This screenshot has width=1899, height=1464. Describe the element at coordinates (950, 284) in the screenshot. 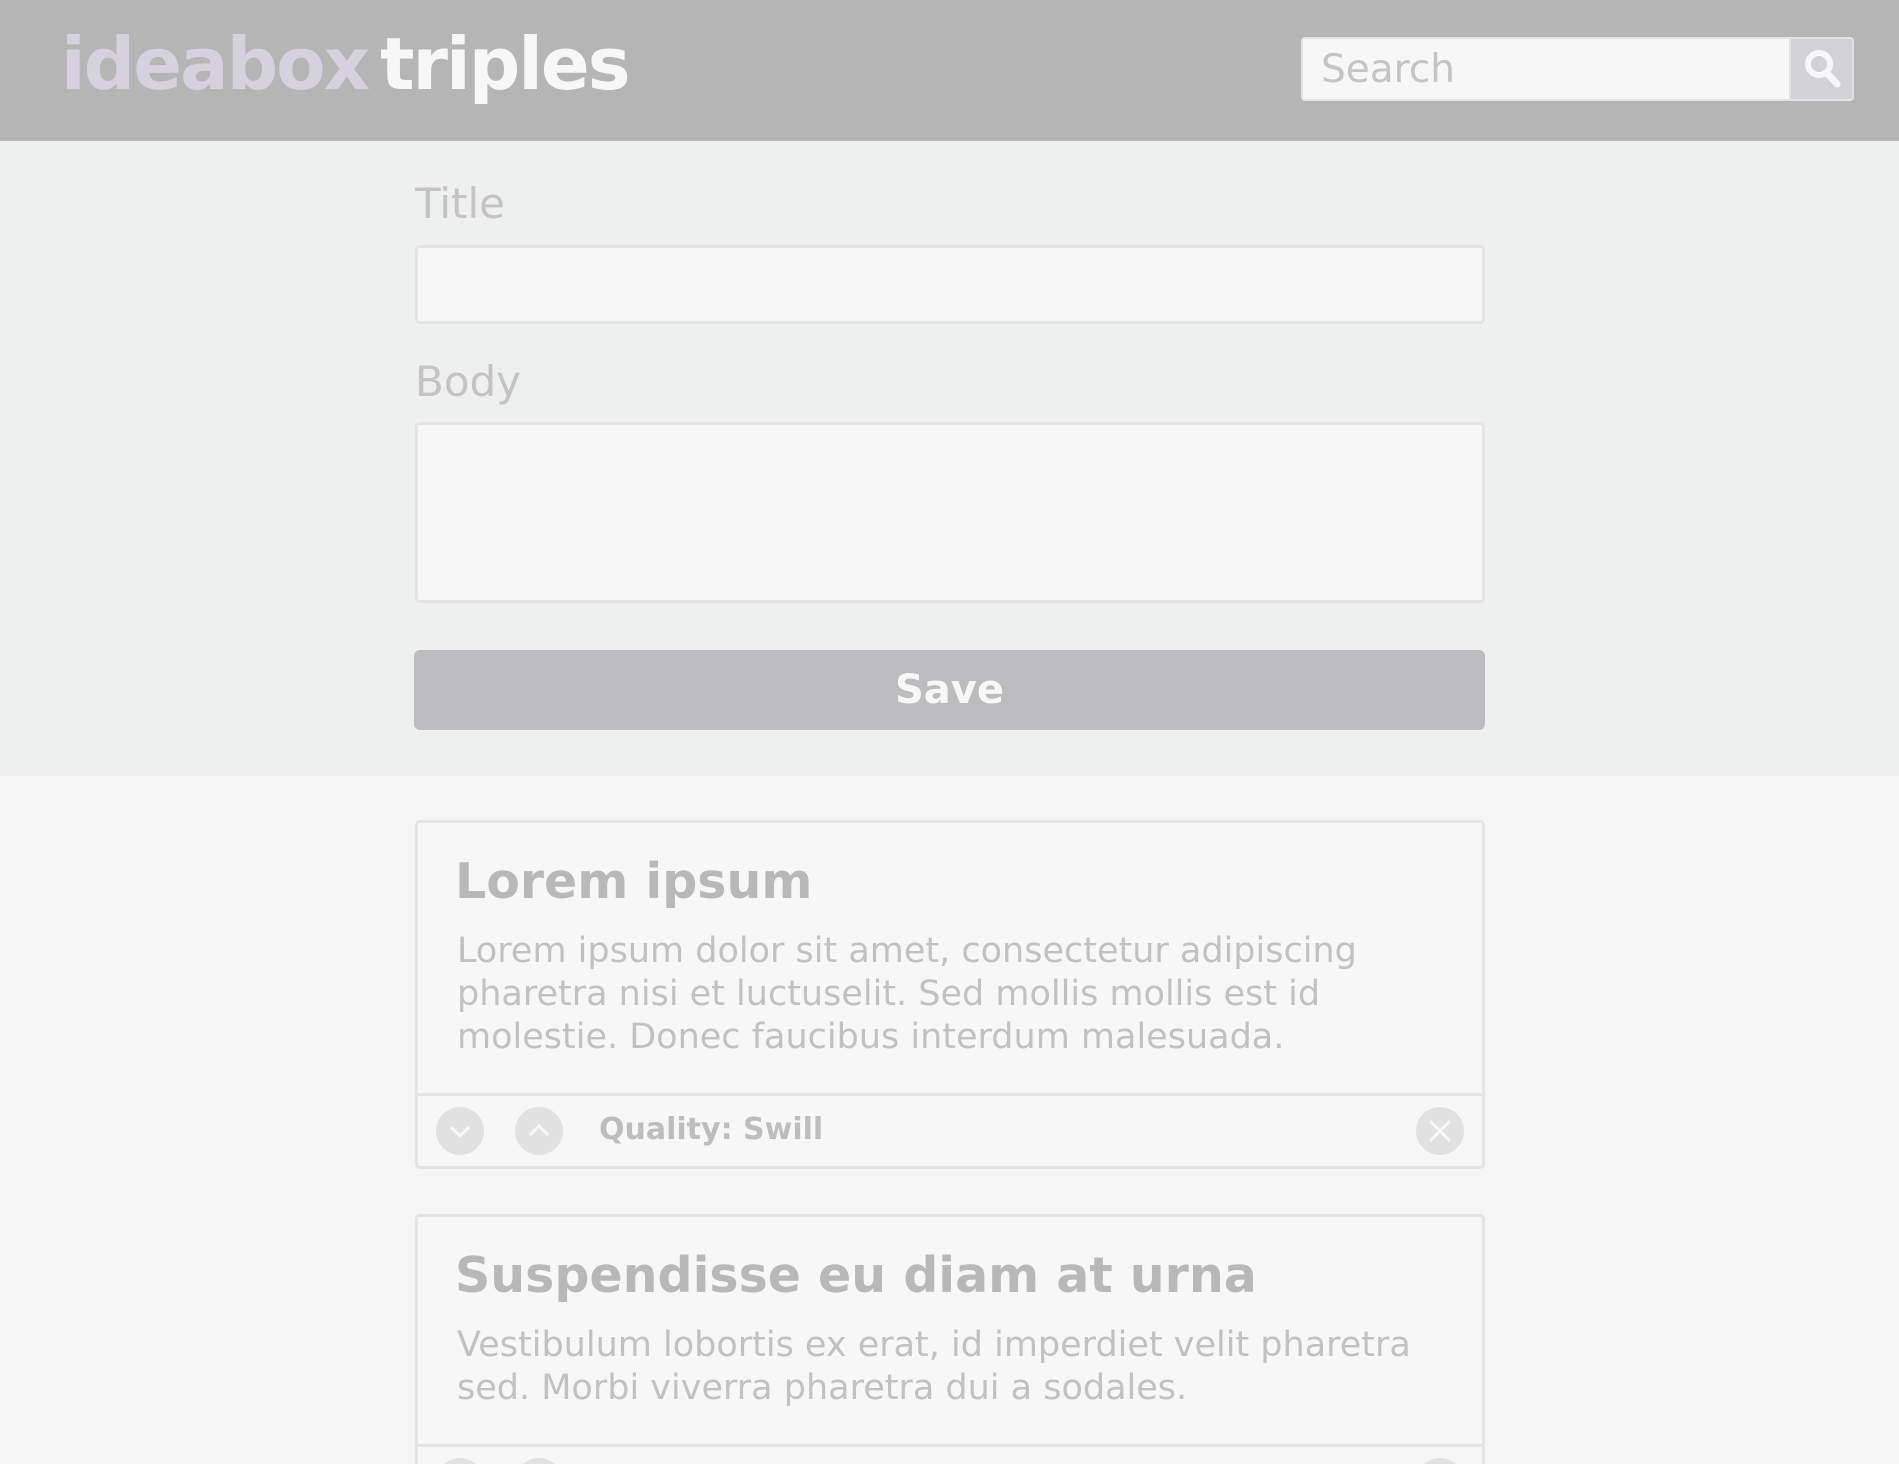

I see `title-input` at that location.